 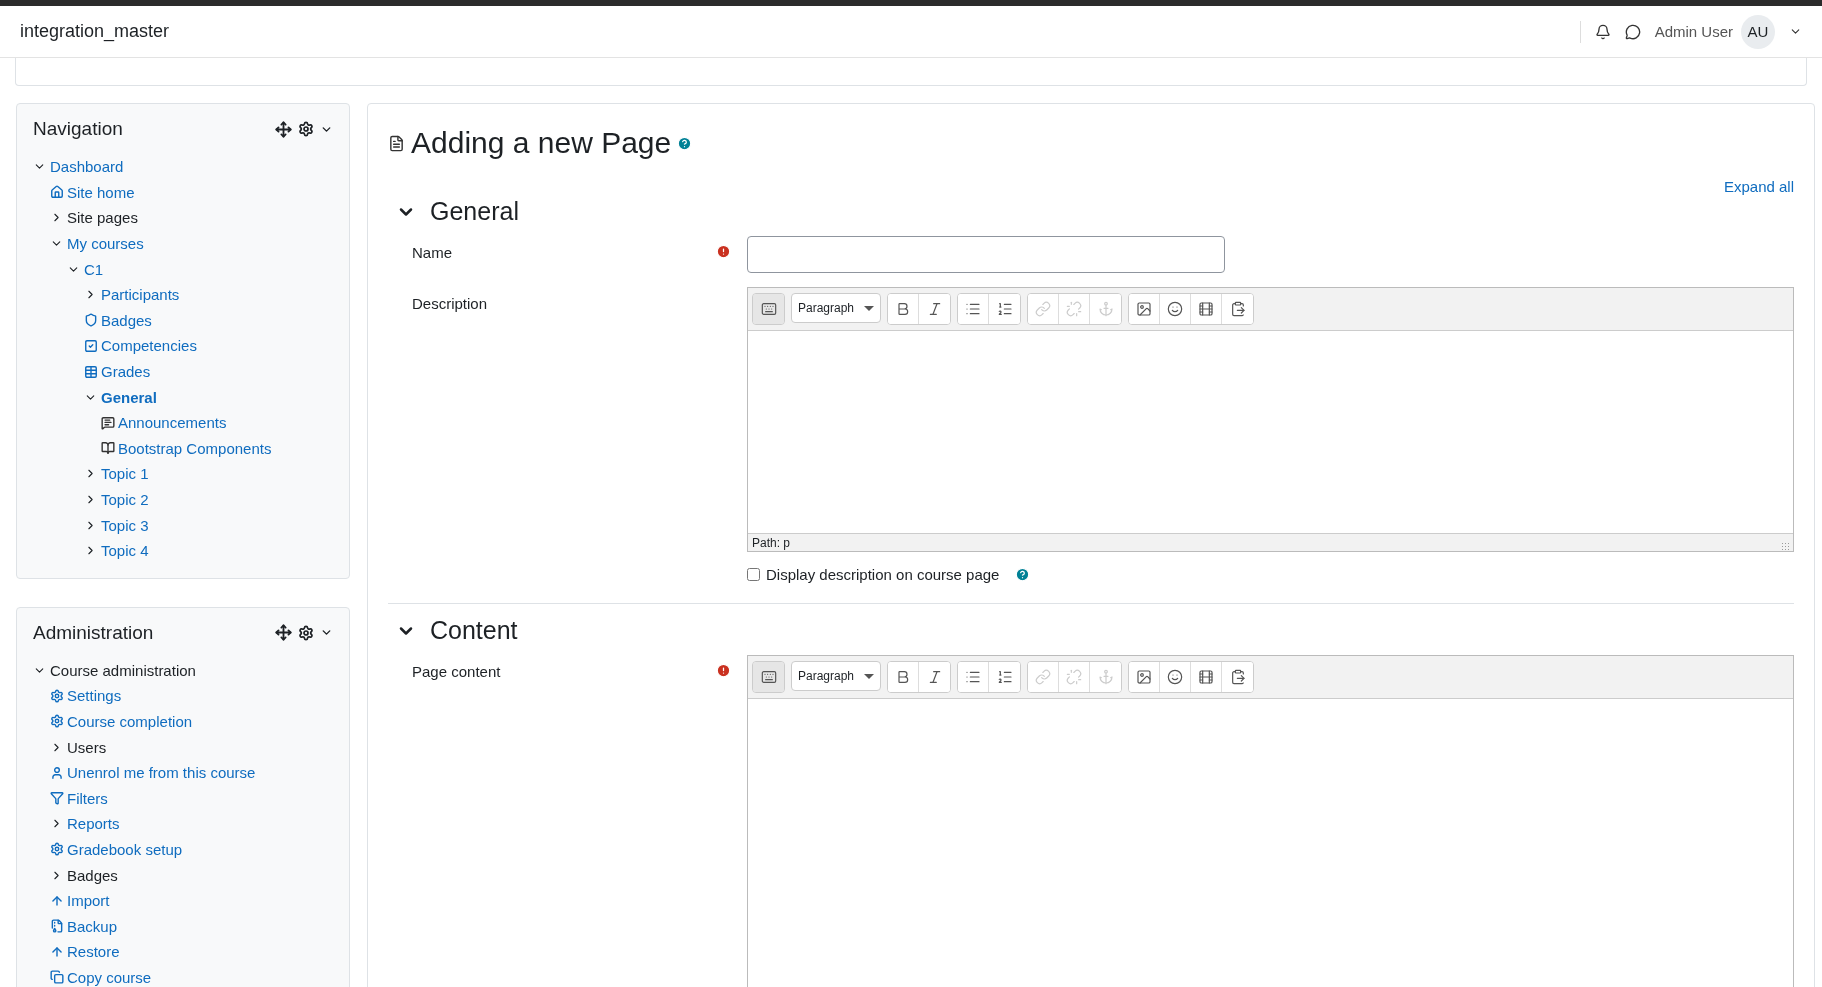 What do you see at coordinates (1693, 31) in the screenshot?
I see `user-name: Admin User` at bounding box center [1693, 31].